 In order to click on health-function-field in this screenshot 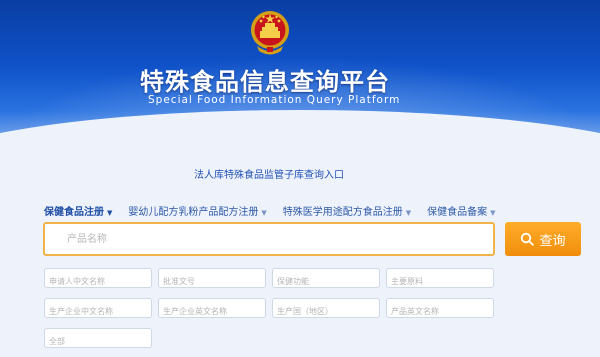, I will do `click(326, 279)`.